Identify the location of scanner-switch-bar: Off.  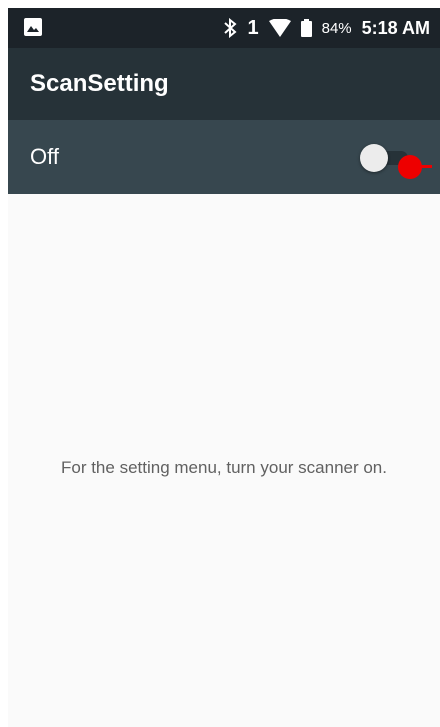
(224, 157).